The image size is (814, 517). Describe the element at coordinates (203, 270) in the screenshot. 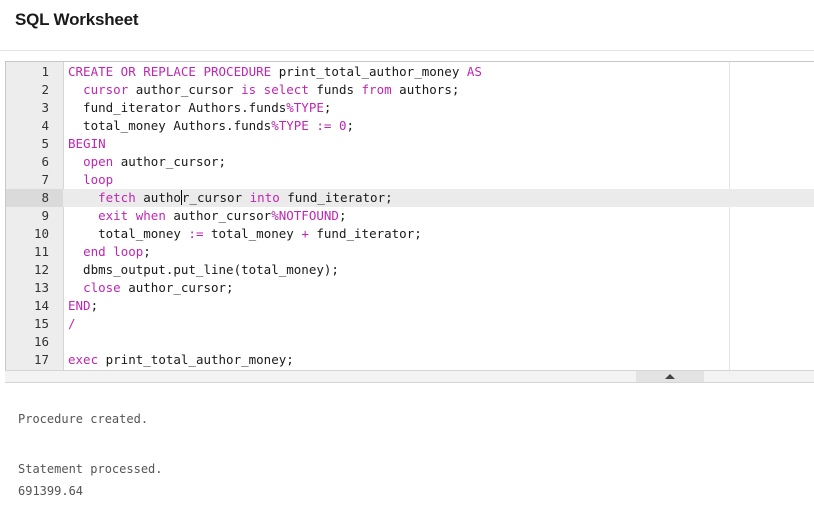

I see `code-text: dbms_output.put_line(total_money);` at that location.